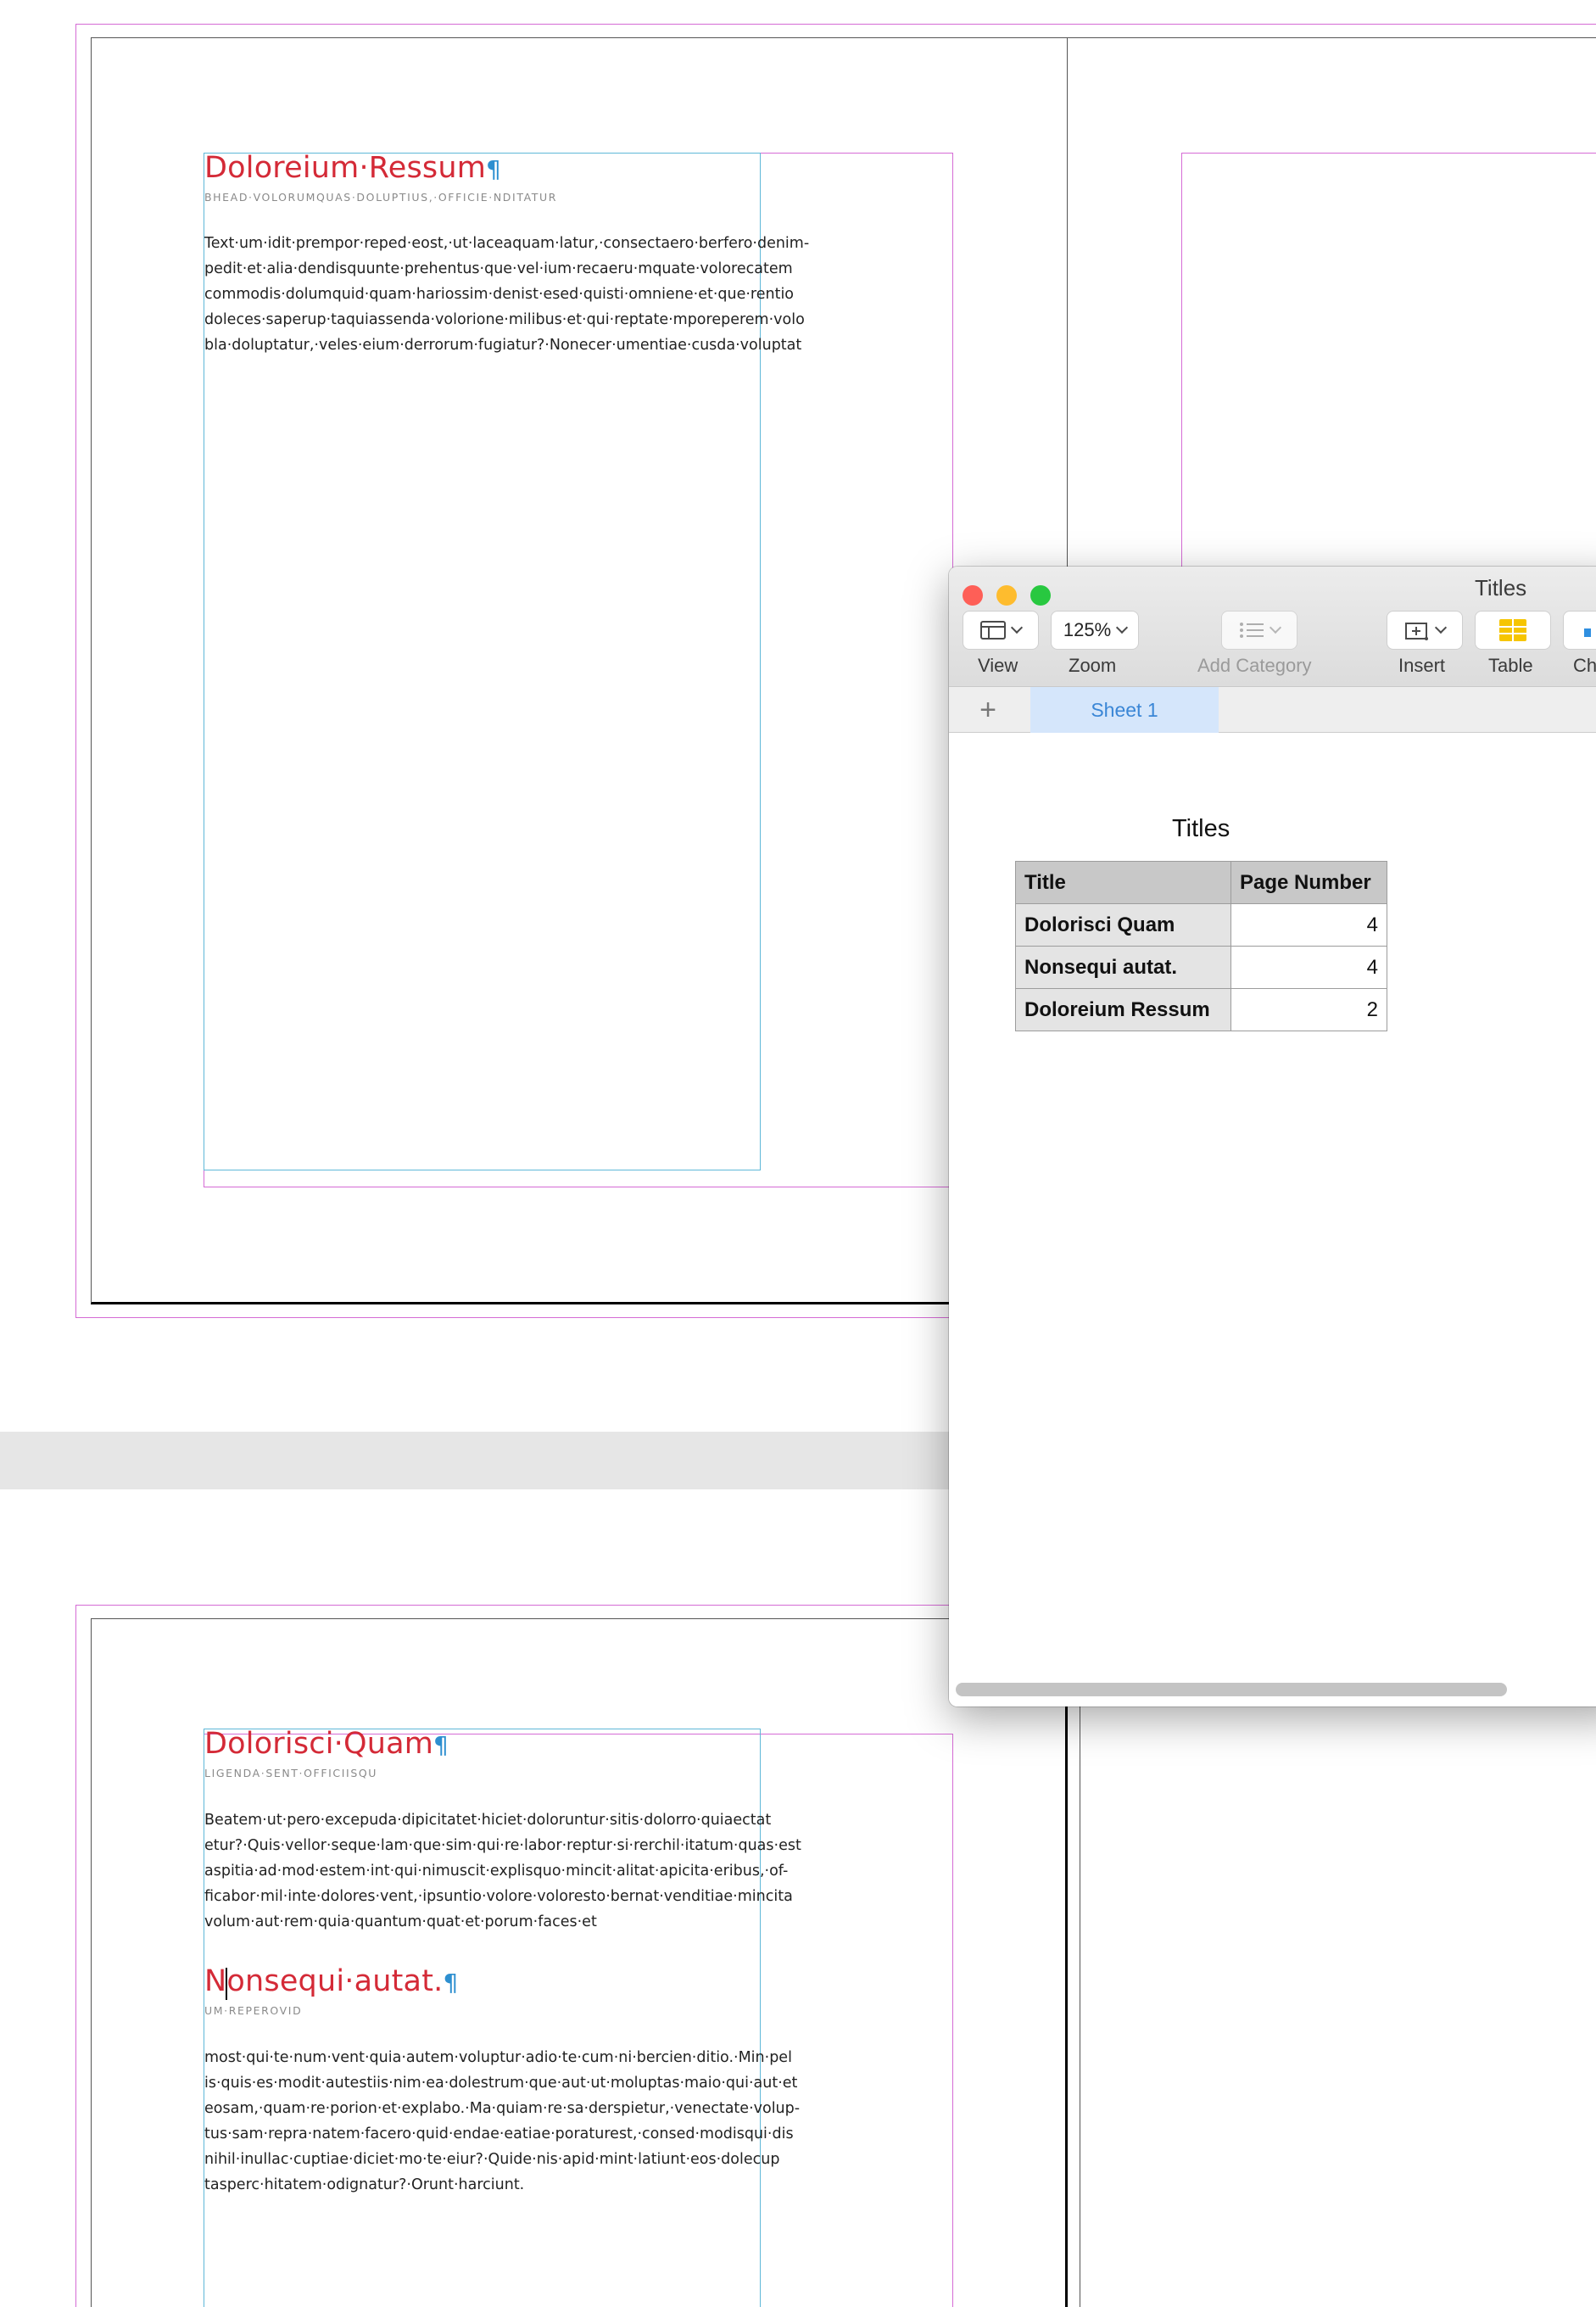 The image size is (1596, 2307). I want to click on add-category-button, so click(1259, 630).